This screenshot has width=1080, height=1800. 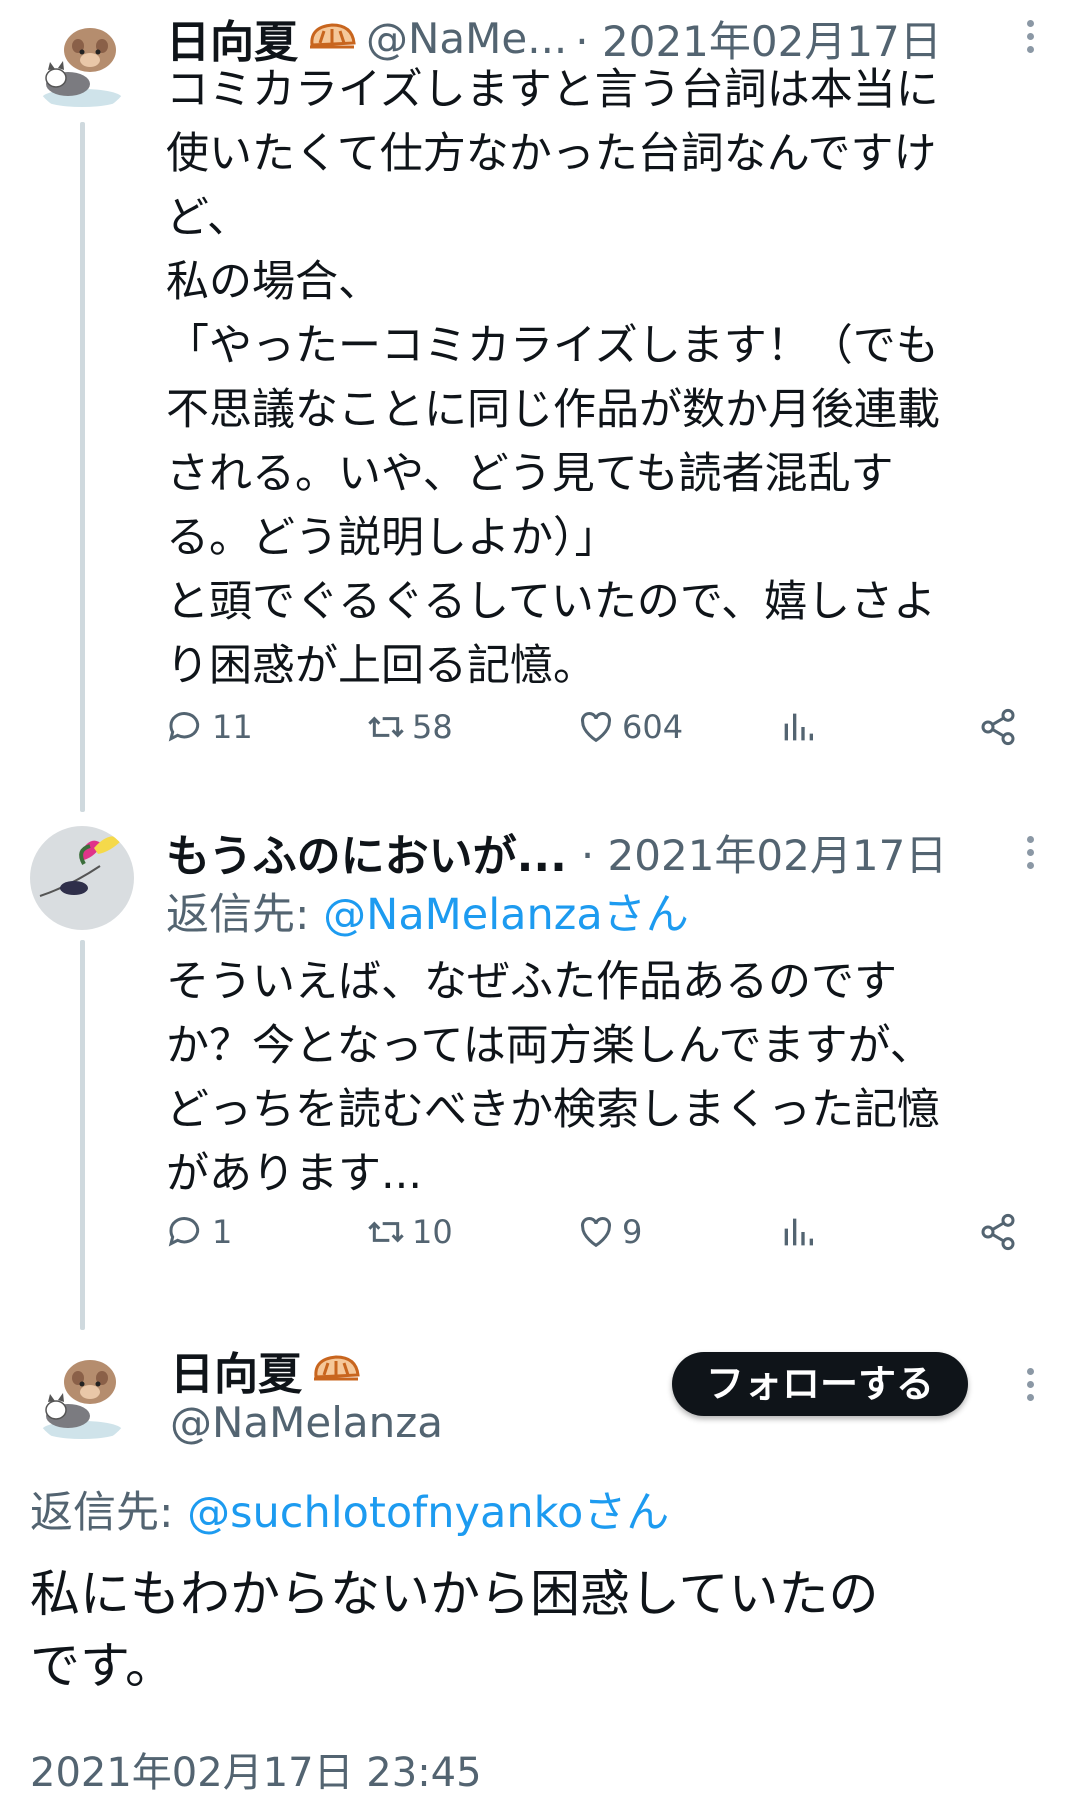 I want to click on reply-button: 1, so click(x=199, y=1232).